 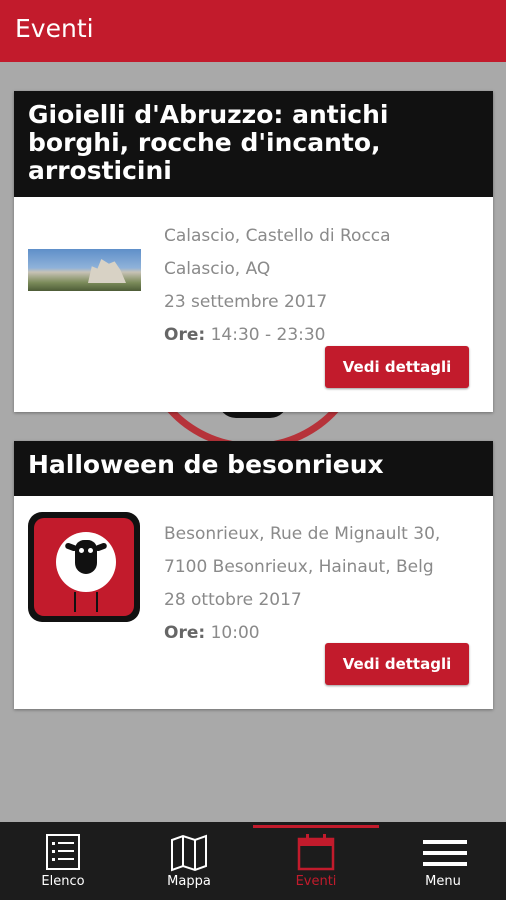 What do you see at coordinates (235, 633) in the screenshot?
I see `hours-value: 10:00` at bounding box center [235, 633].